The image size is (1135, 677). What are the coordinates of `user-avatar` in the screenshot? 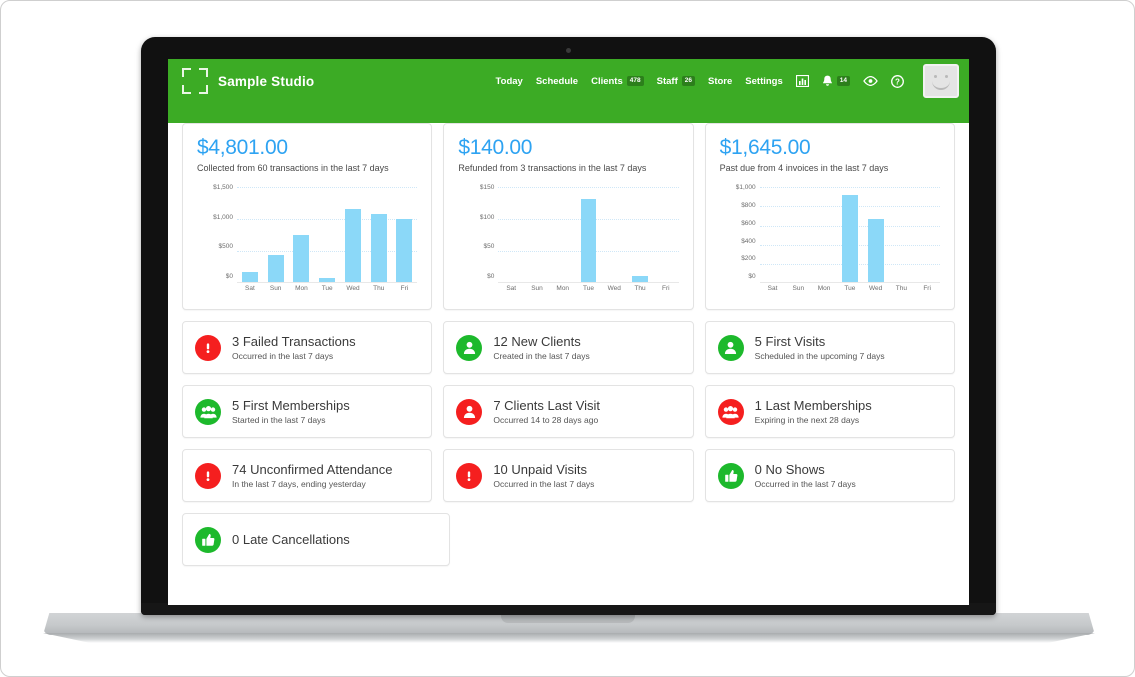 It's located at (941, 81).